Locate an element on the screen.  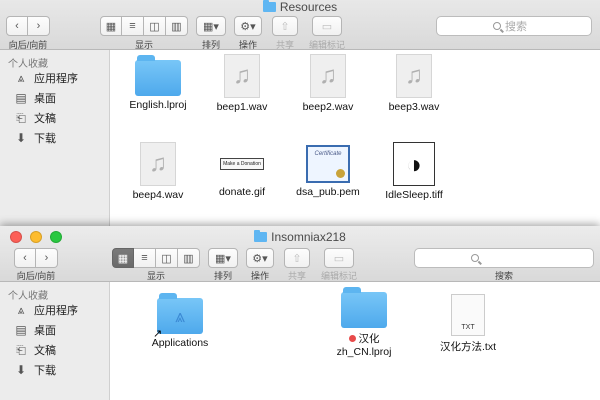
action-label: 操作 is located at coordinates (259, 276).